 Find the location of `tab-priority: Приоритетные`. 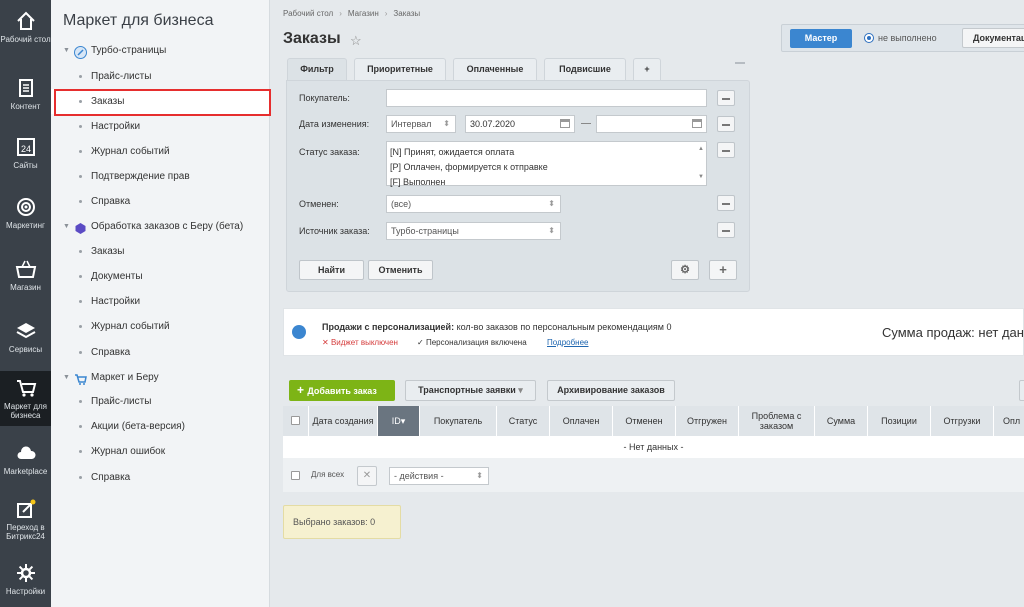

tab-priority: Приоритетные is located at coordinates (400, 69).